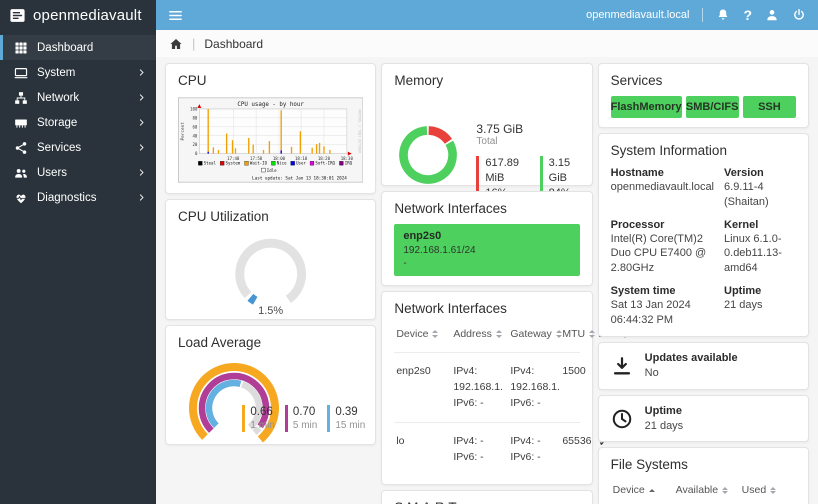 This screenshot has width=818, height=504. What do you see at coordinates (21, 148) in the screenshot?
I see `services-share-icon` at bounding box center [21, 148].